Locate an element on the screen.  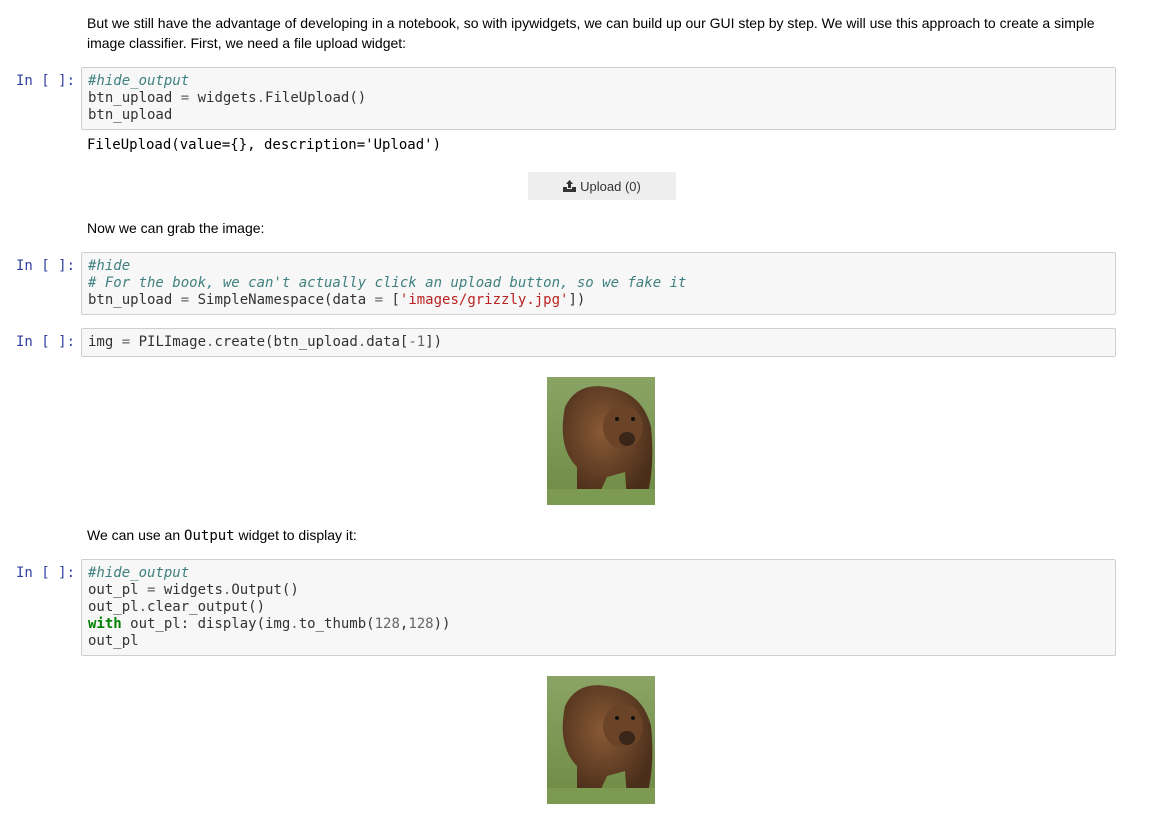
text: We can use an is located at coordinates (136, 535).